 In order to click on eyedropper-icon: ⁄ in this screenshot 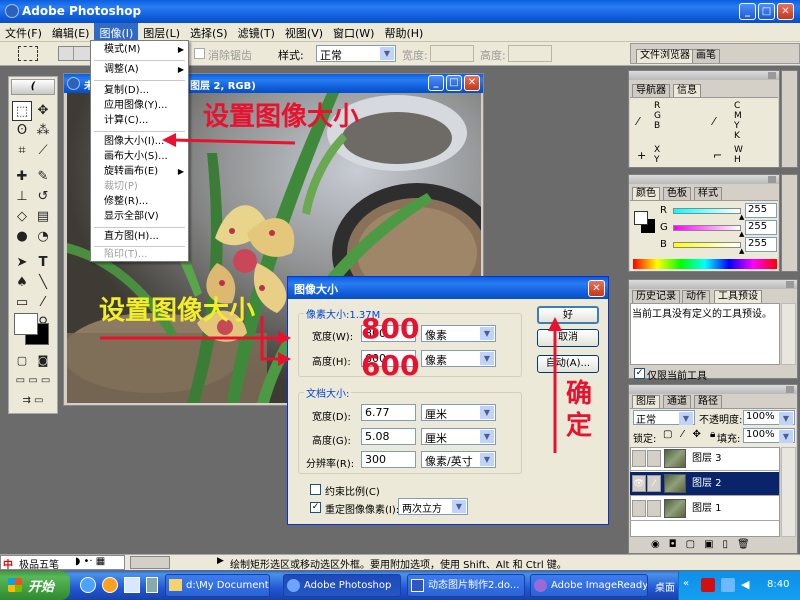, I will do `click(43, 303)`.